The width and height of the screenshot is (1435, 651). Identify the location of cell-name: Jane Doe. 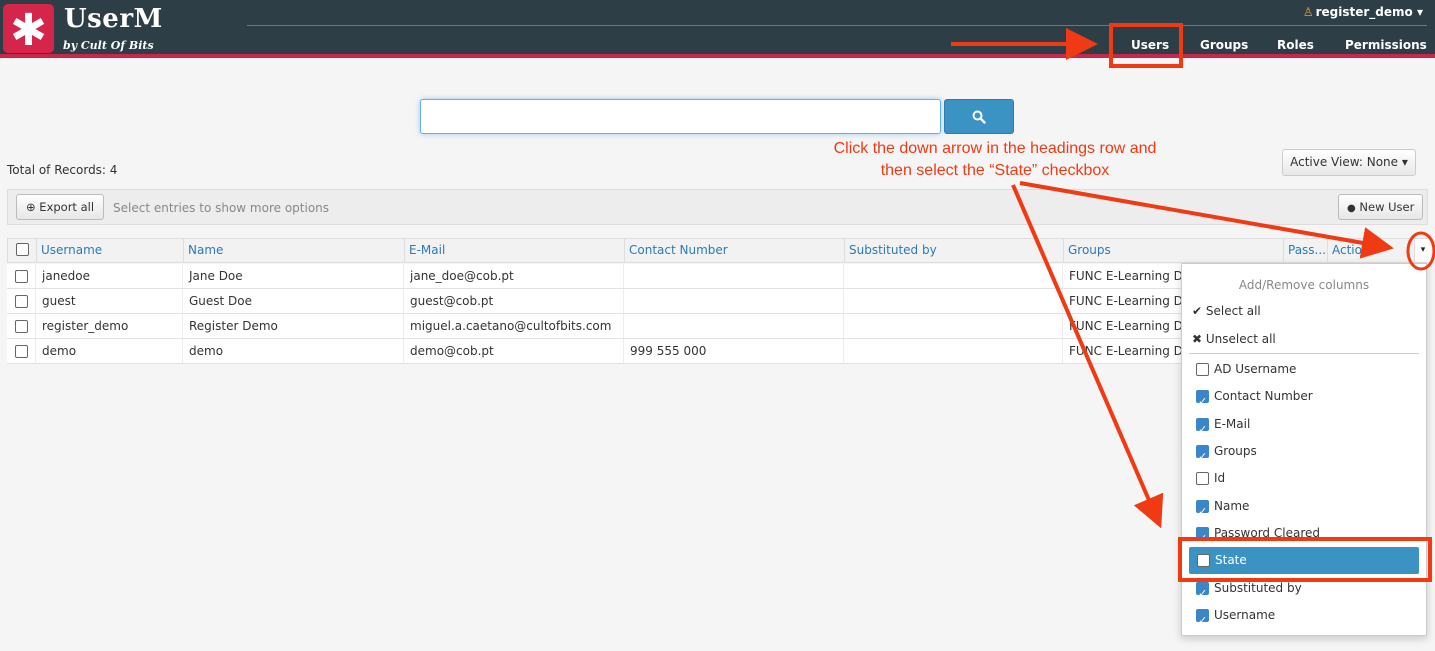
(293, 276).